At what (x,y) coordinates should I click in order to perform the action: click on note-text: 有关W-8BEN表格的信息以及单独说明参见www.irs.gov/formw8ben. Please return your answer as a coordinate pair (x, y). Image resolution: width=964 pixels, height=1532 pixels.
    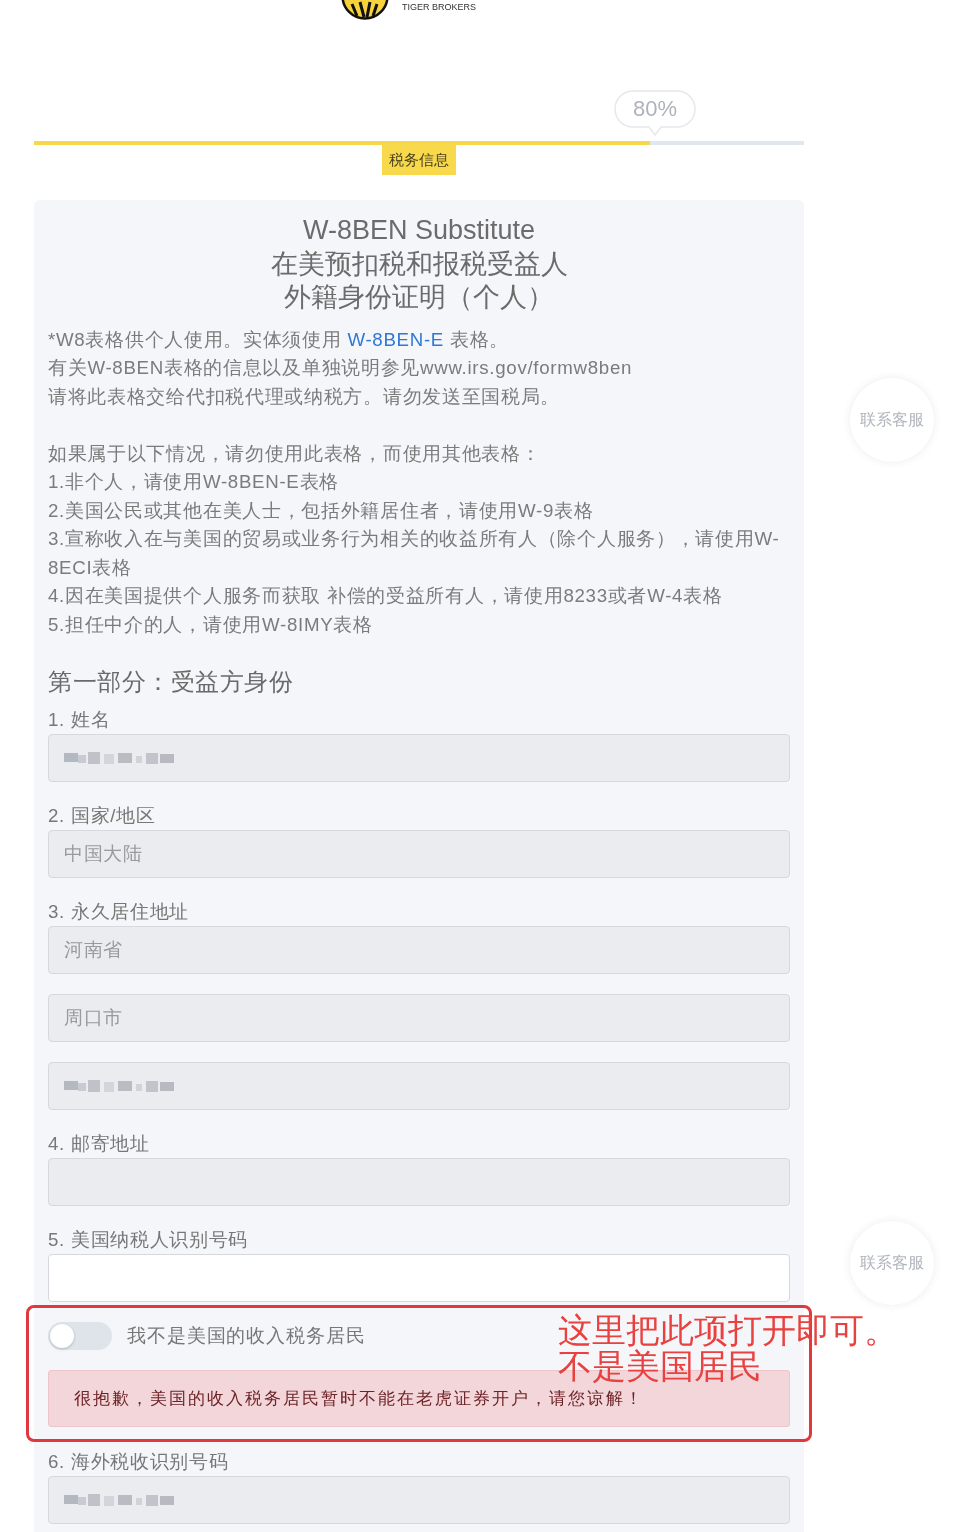
    Looking at the image, I should click on (341, 368).